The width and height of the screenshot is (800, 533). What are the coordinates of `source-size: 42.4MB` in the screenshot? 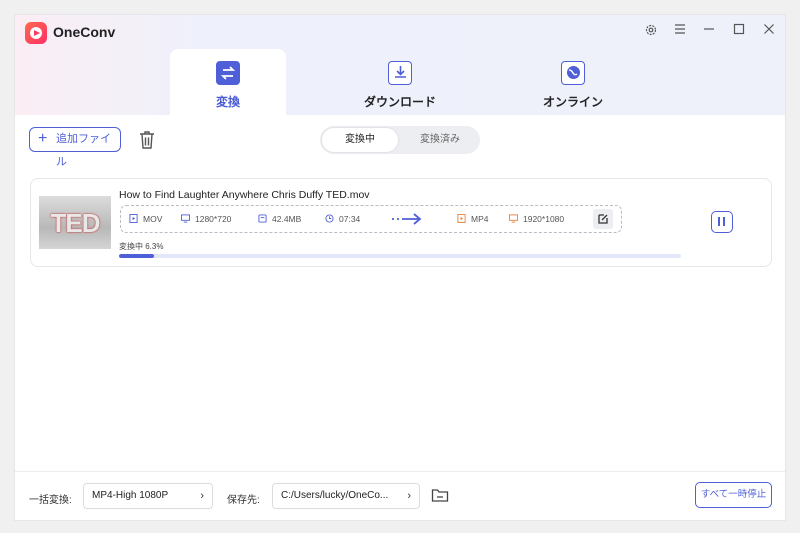 It's located at (279, 219).